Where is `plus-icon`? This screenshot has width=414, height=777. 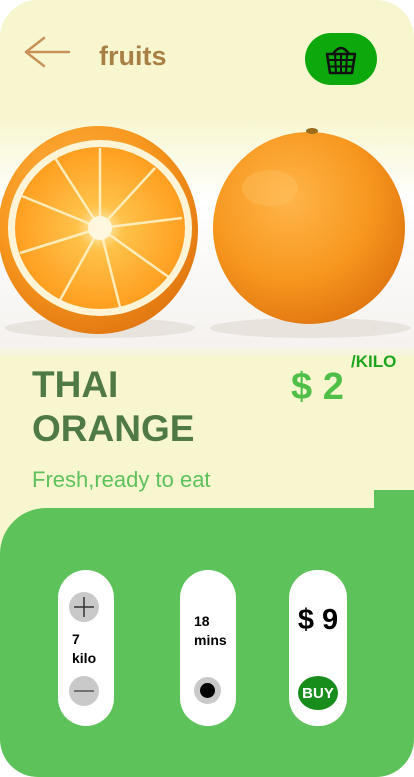 plus-icon is located at coordinates (84, 607).